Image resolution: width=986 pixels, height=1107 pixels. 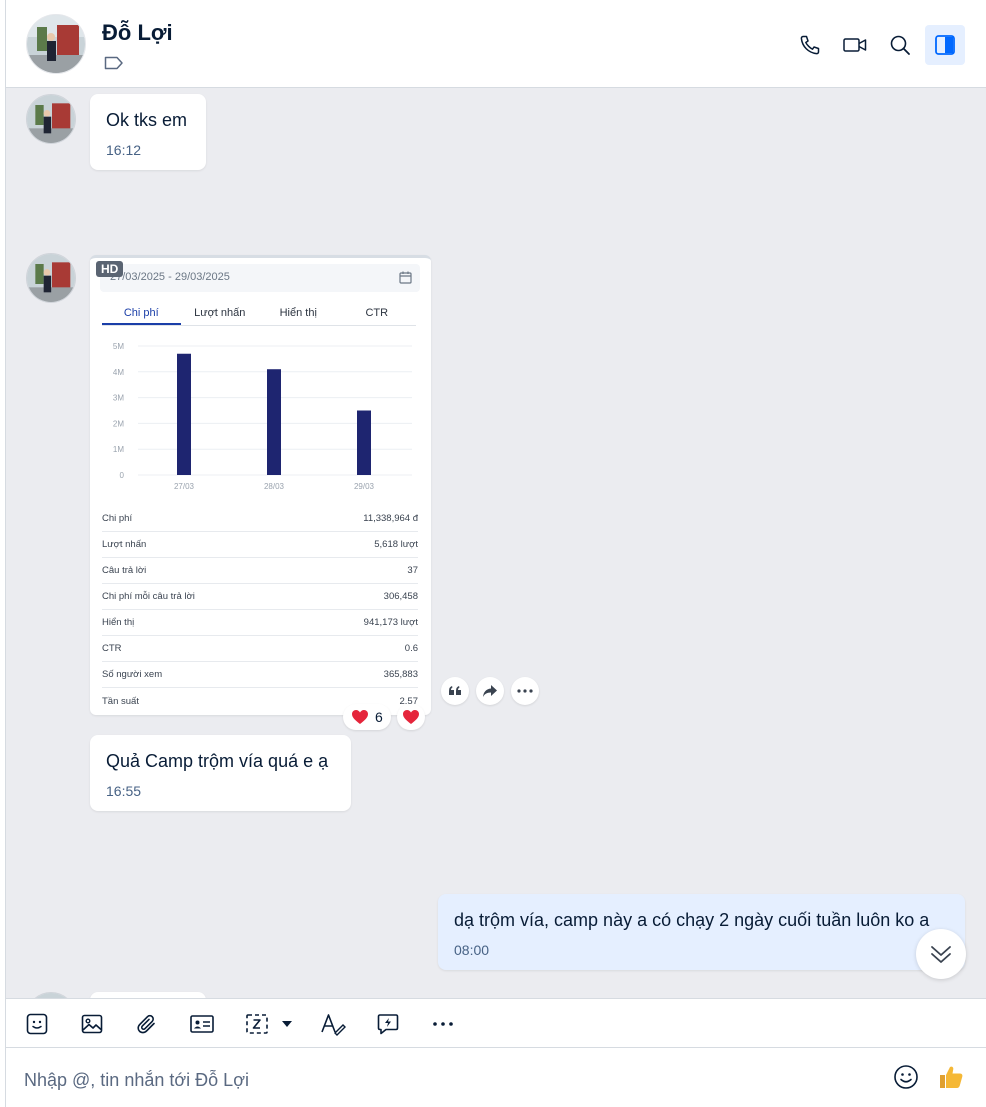 I want to click on lightning-message-icon, so click(x=388, y=1024).